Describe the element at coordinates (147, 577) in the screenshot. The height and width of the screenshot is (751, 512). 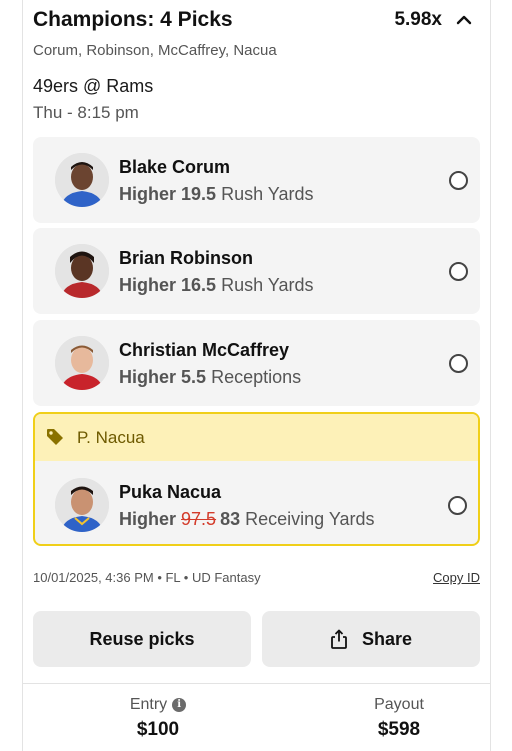
I see `entry-meta: 10/01/2025, 4:36 PM • FL • UD Fantasy` at that location.